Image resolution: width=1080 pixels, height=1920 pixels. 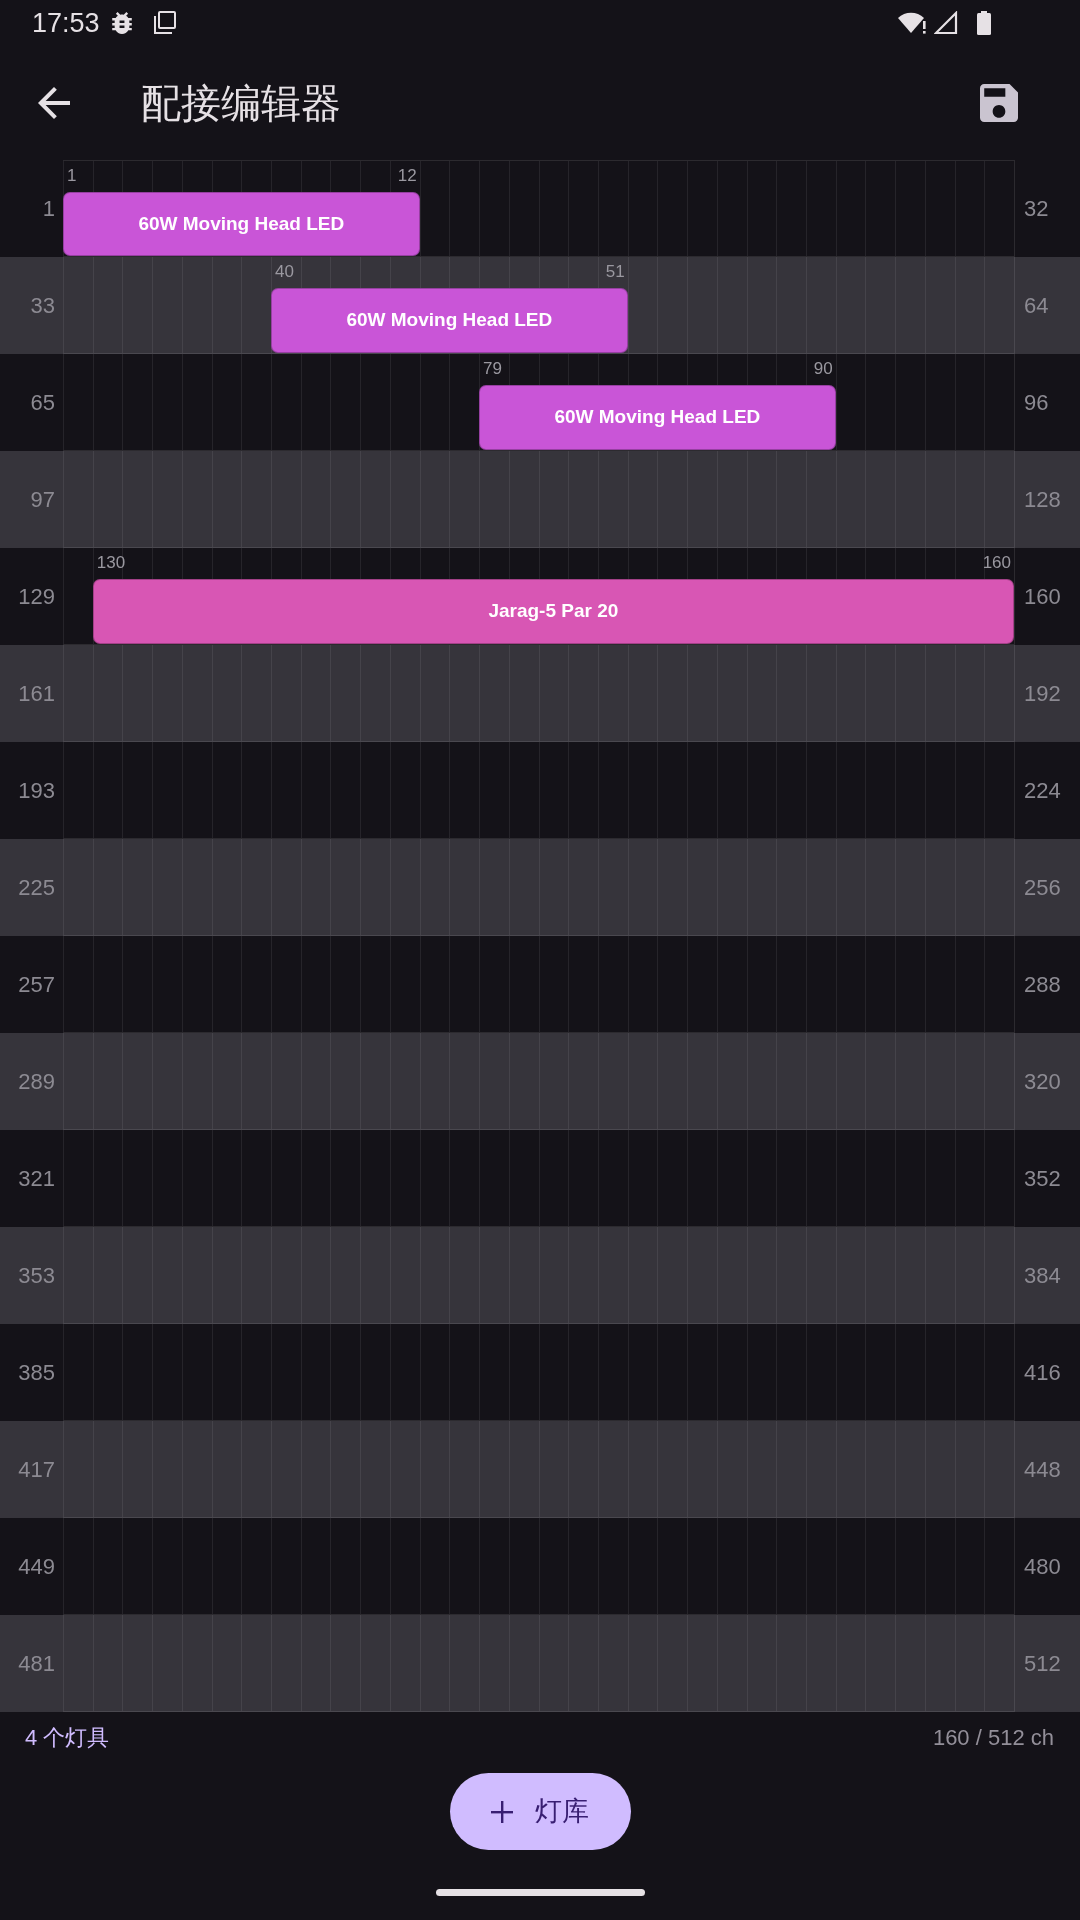 I want to click on channel-end-label: 90, so click(x=823, y=368).